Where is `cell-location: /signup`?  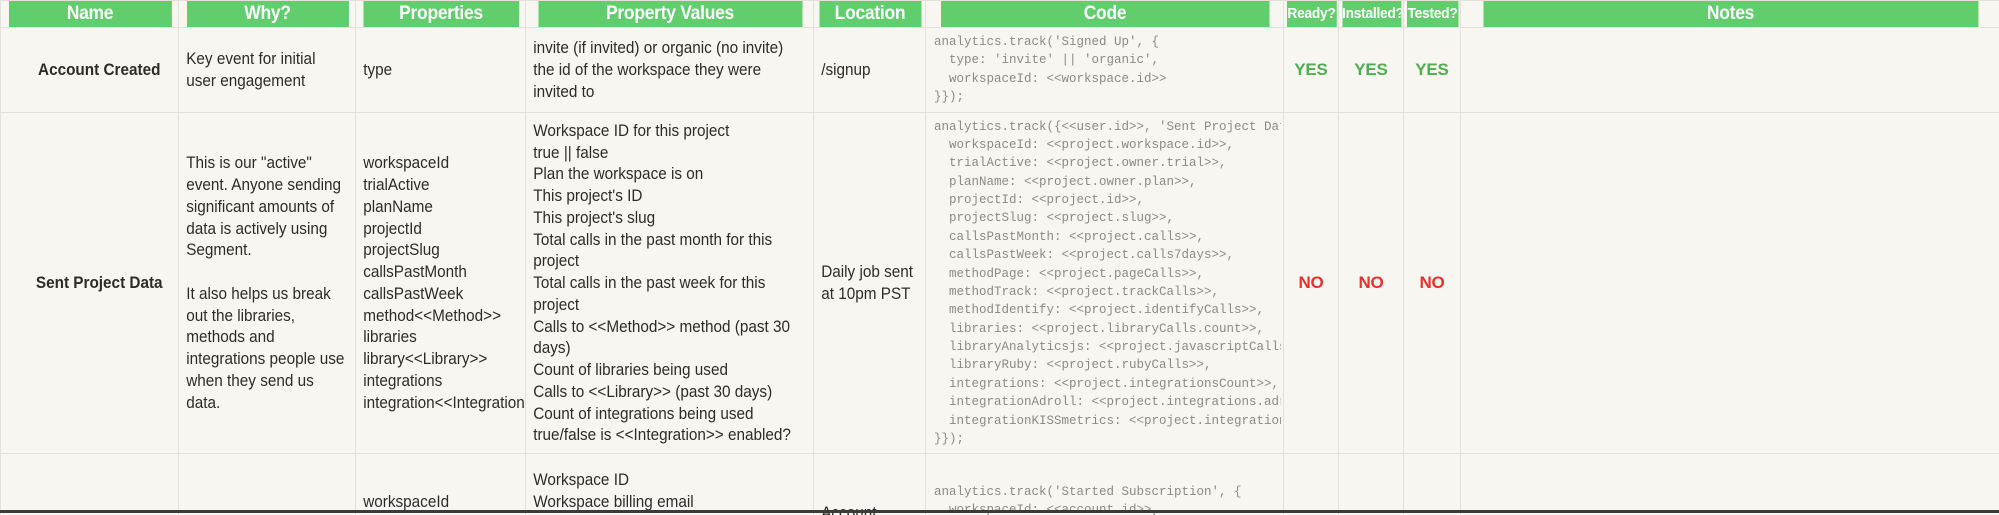
cell-location: /signup is located at coordinates (869, 70).